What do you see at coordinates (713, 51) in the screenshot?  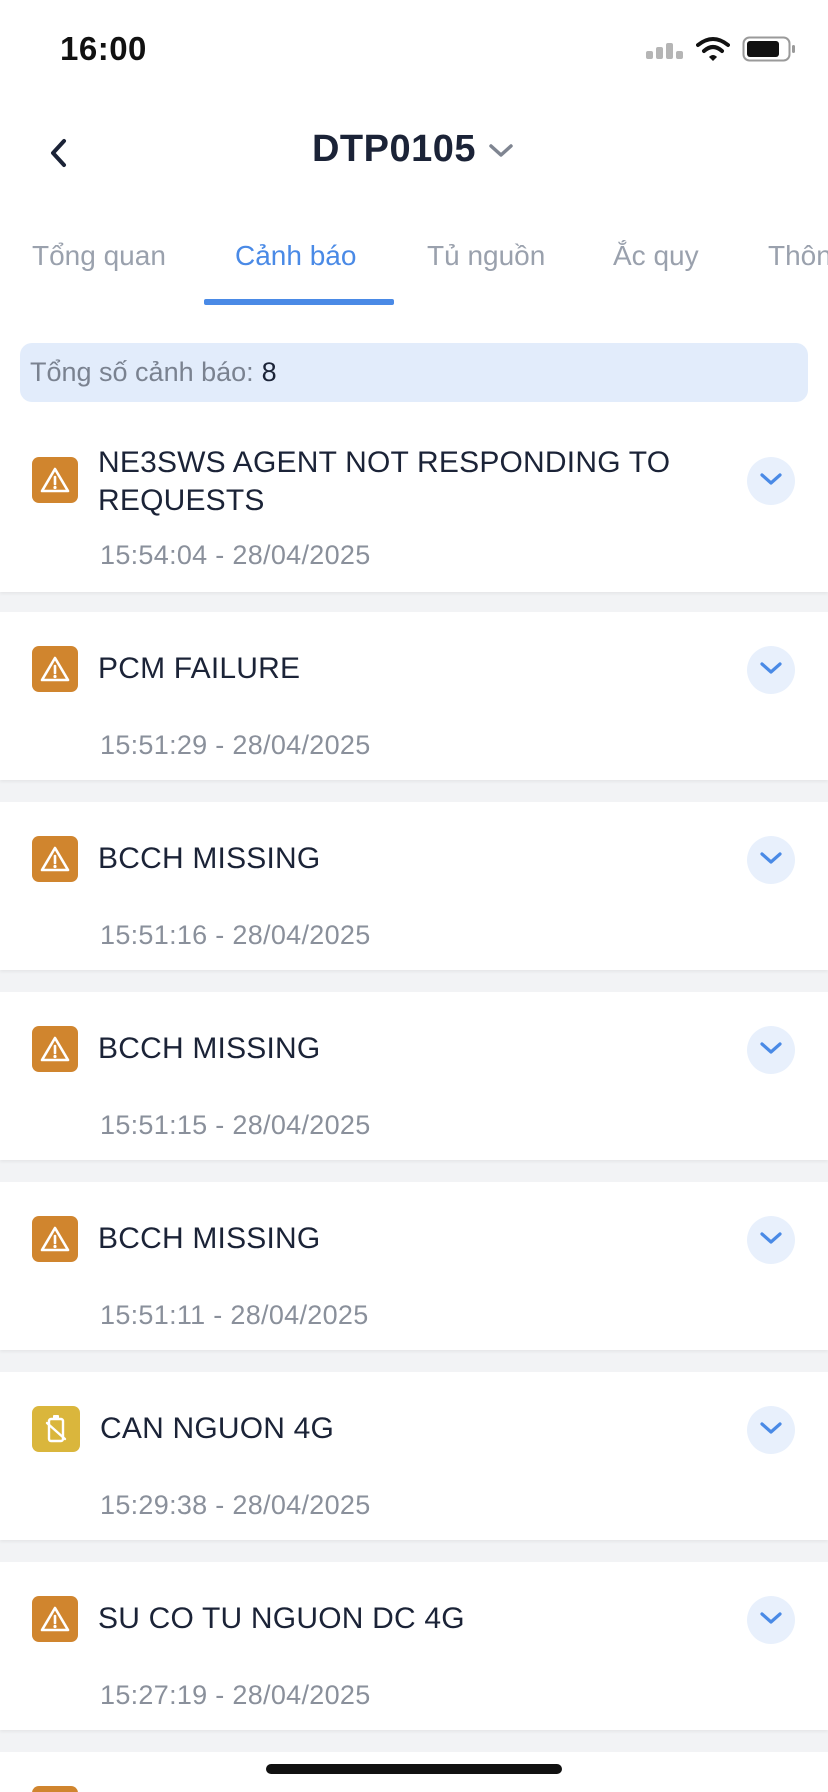 I see `wifi-icon` at bounding box center [713, 51].